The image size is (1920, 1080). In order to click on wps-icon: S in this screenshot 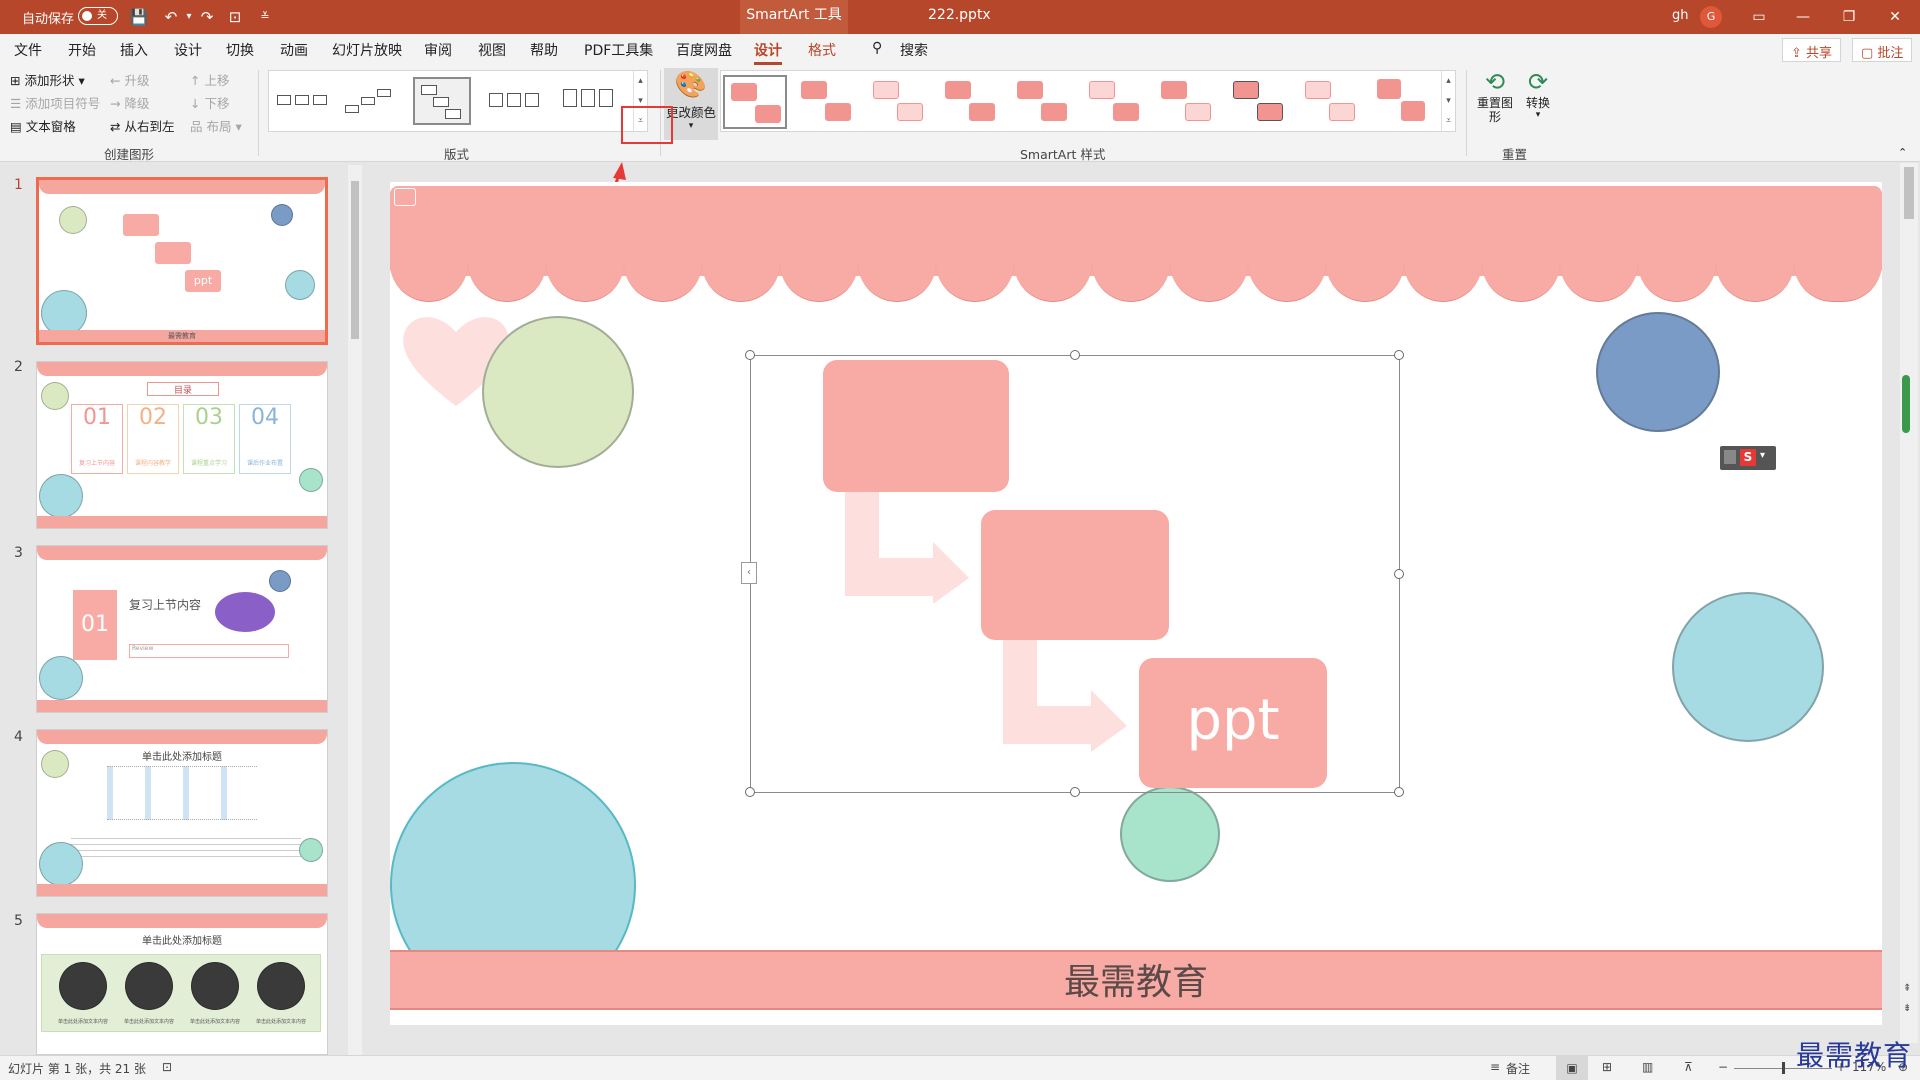, I will do `click(1748, 457)`.